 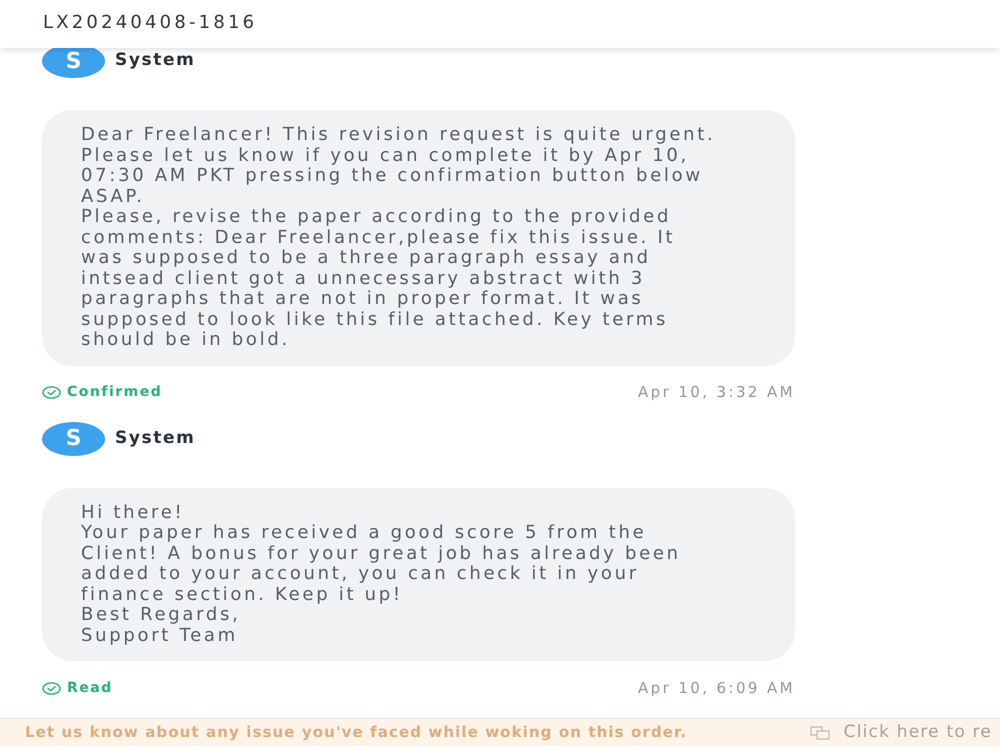 What do you see at coordinates (114, 392) in the screenshot?
I see `status-label: Confirmed` at bounding box center [114, 392].